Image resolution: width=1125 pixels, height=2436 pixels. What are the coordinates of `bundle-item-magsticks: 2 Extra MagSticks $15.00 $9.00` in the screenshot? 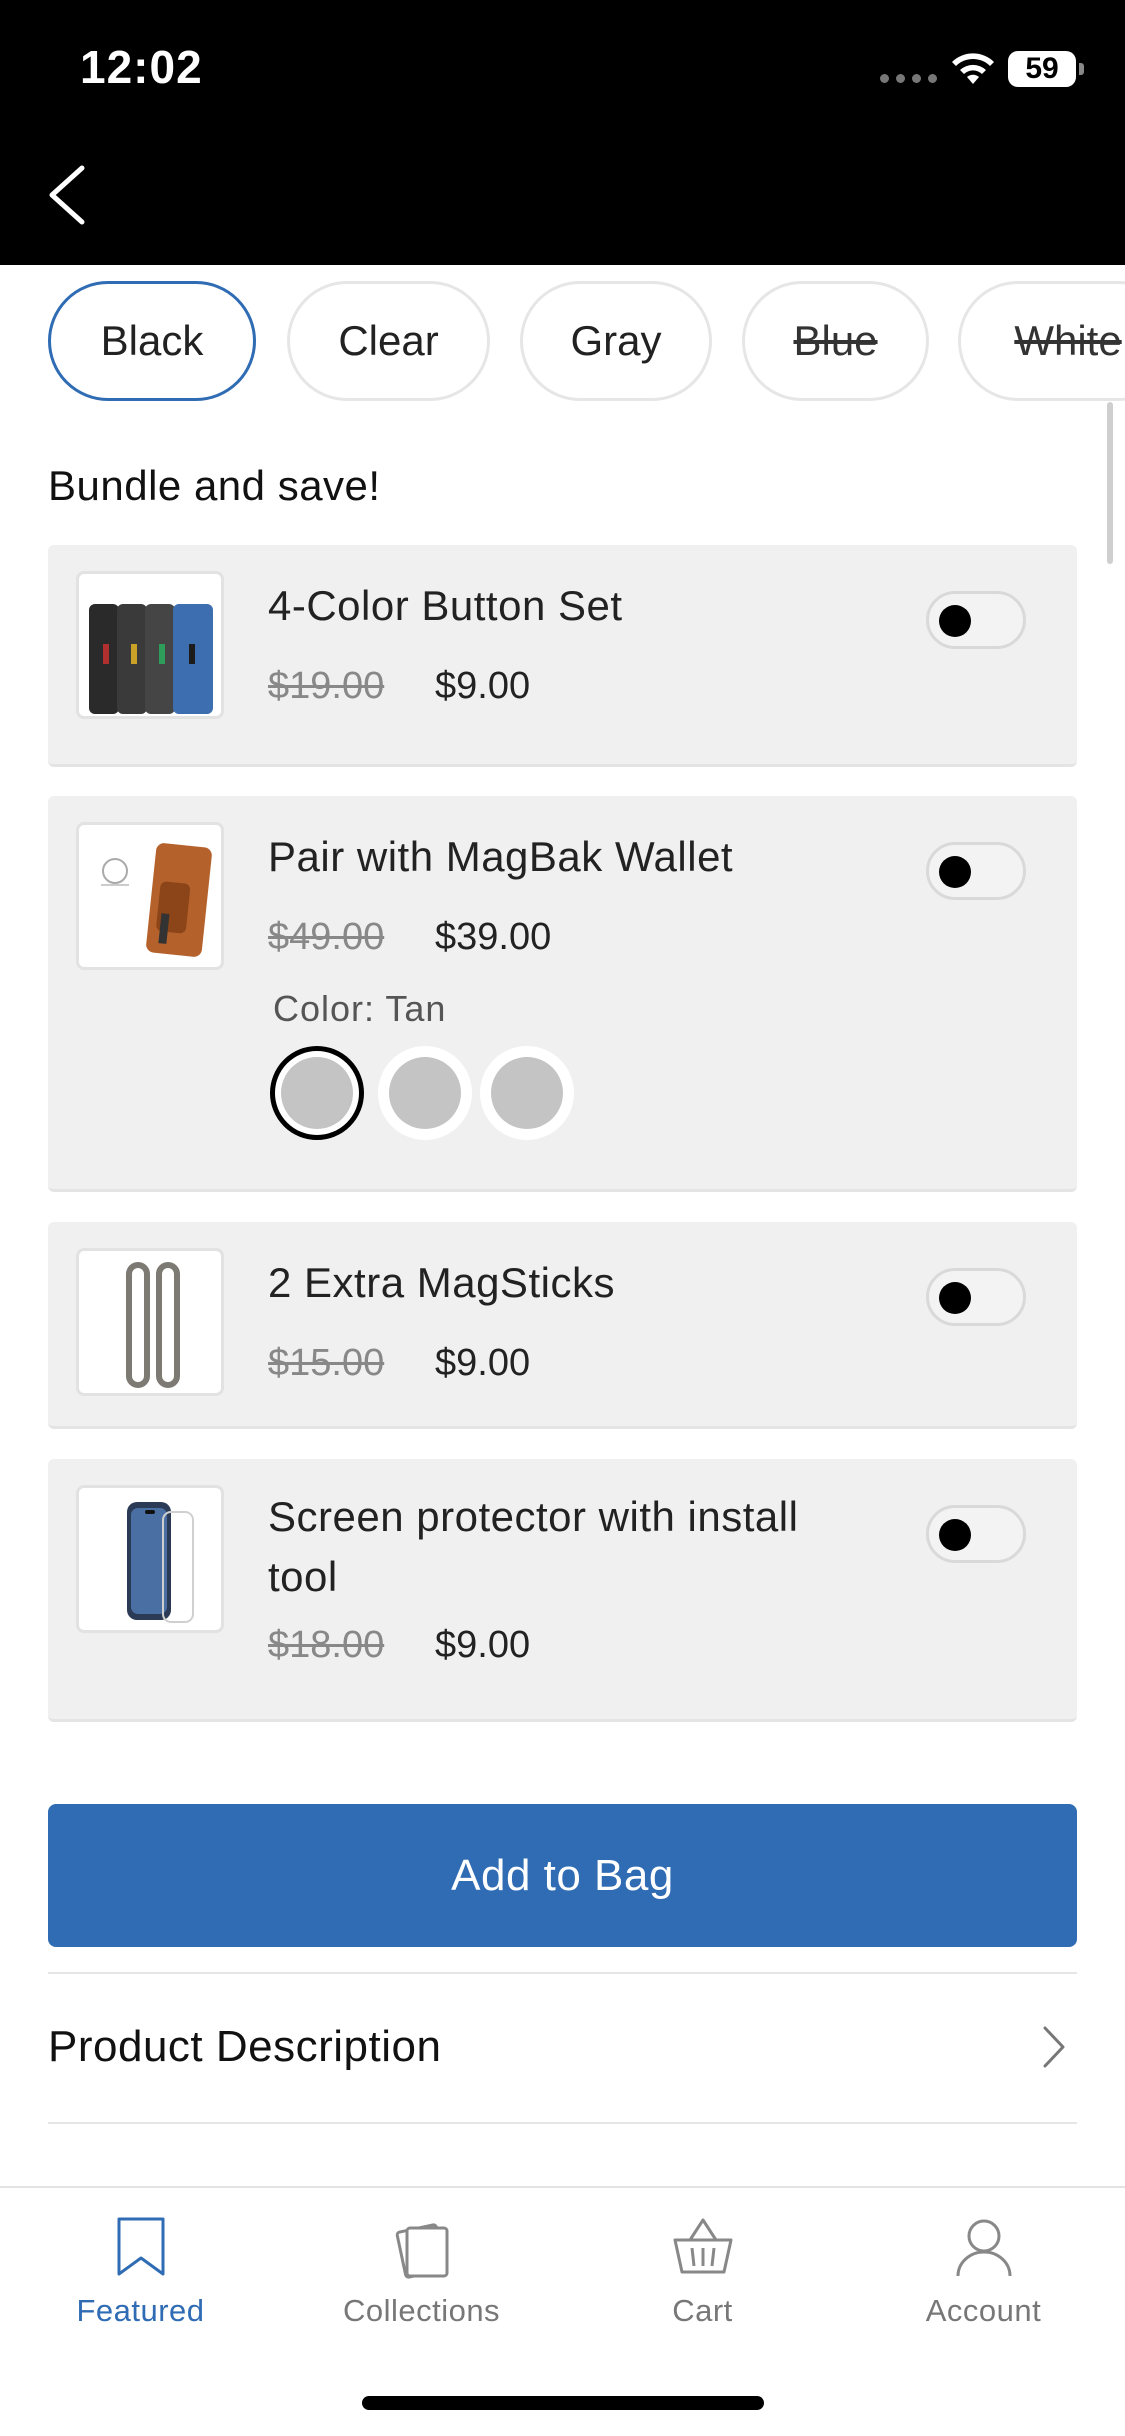 It's located at (562, 1325).